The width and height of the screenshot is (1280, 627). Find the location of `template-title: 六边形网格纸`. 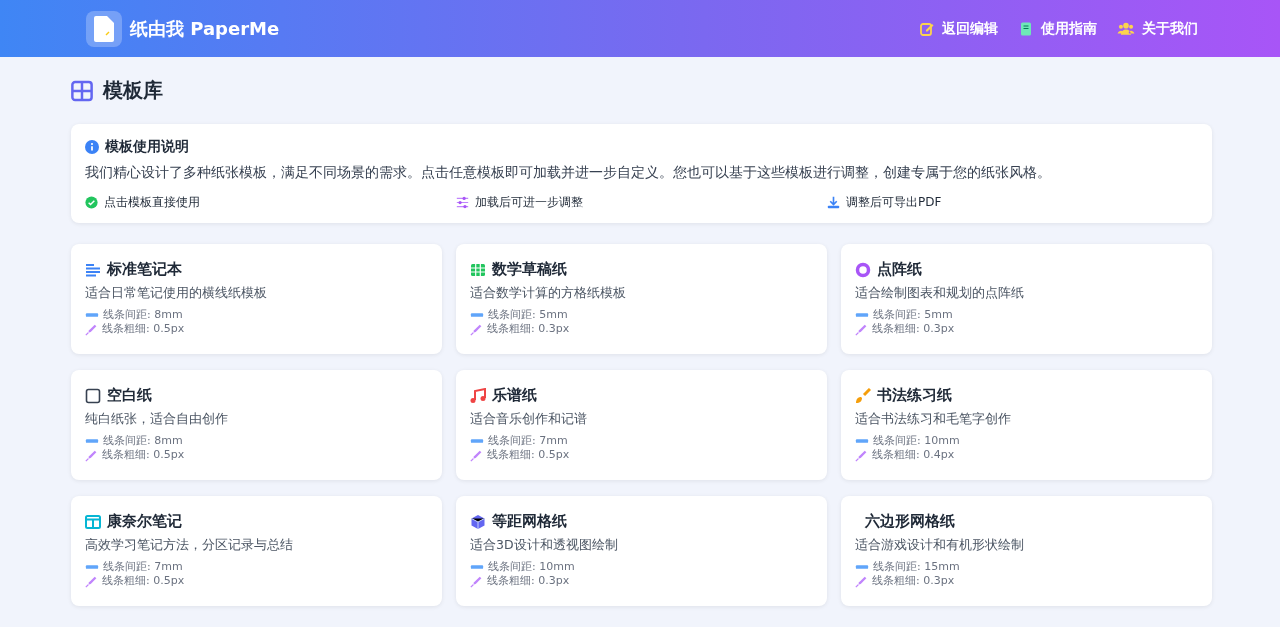

template-title: 六边形网格纸 is located at coordinates (910, 521).